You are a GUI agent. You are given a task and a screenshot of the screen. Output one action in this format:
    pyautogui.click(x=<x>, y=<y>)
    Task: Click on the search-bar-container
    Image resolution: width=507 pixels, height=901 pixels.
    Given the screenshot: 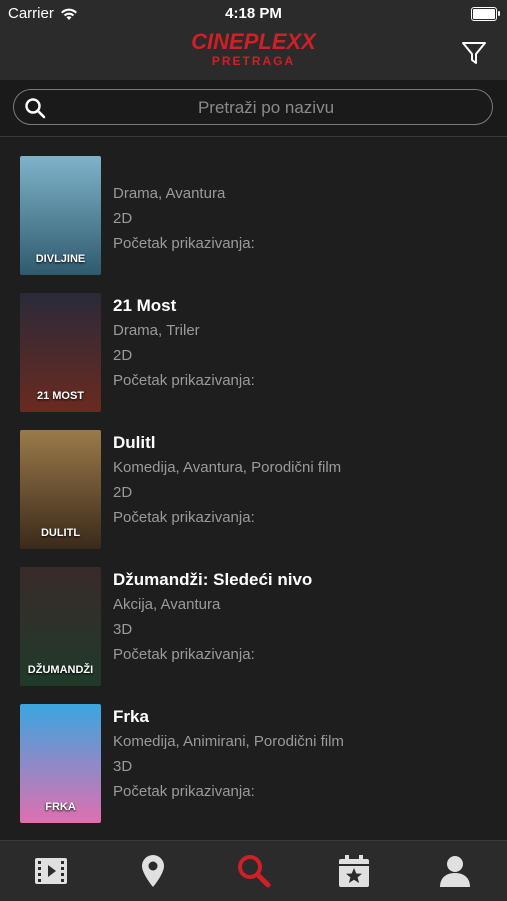 What is the action you would take?
    pyautogui.click(x=253, y=108)
    